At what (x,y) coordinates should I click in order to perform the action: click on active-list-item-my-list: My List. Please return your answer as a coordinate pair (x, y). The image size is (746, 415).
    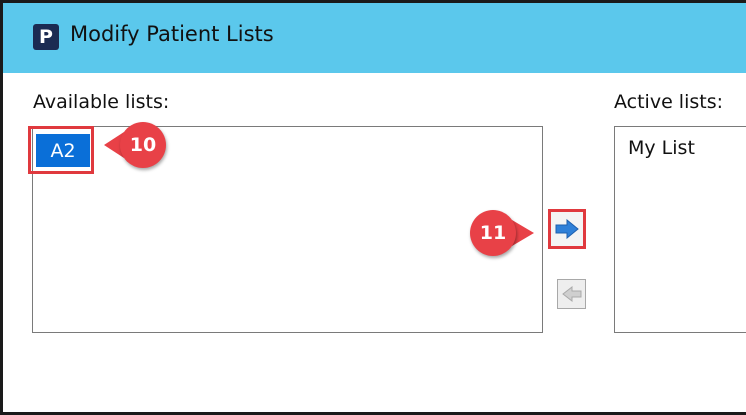
    Looking at the image, I should click on (661, 148).